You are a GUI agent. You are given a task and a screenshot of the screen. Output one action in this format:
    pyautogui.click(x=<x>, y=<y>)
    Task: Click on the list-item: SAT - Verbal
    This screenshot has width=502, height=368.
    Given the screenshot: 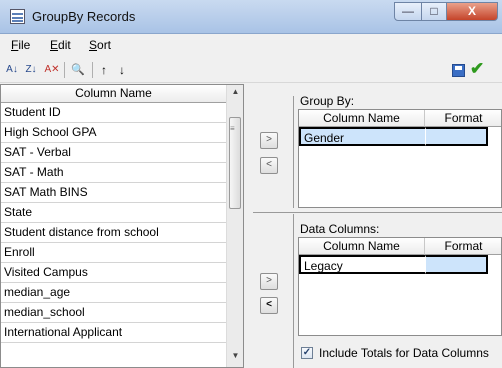 What is the action you would take?
    pyautogui.click(x=113, y=153)
    